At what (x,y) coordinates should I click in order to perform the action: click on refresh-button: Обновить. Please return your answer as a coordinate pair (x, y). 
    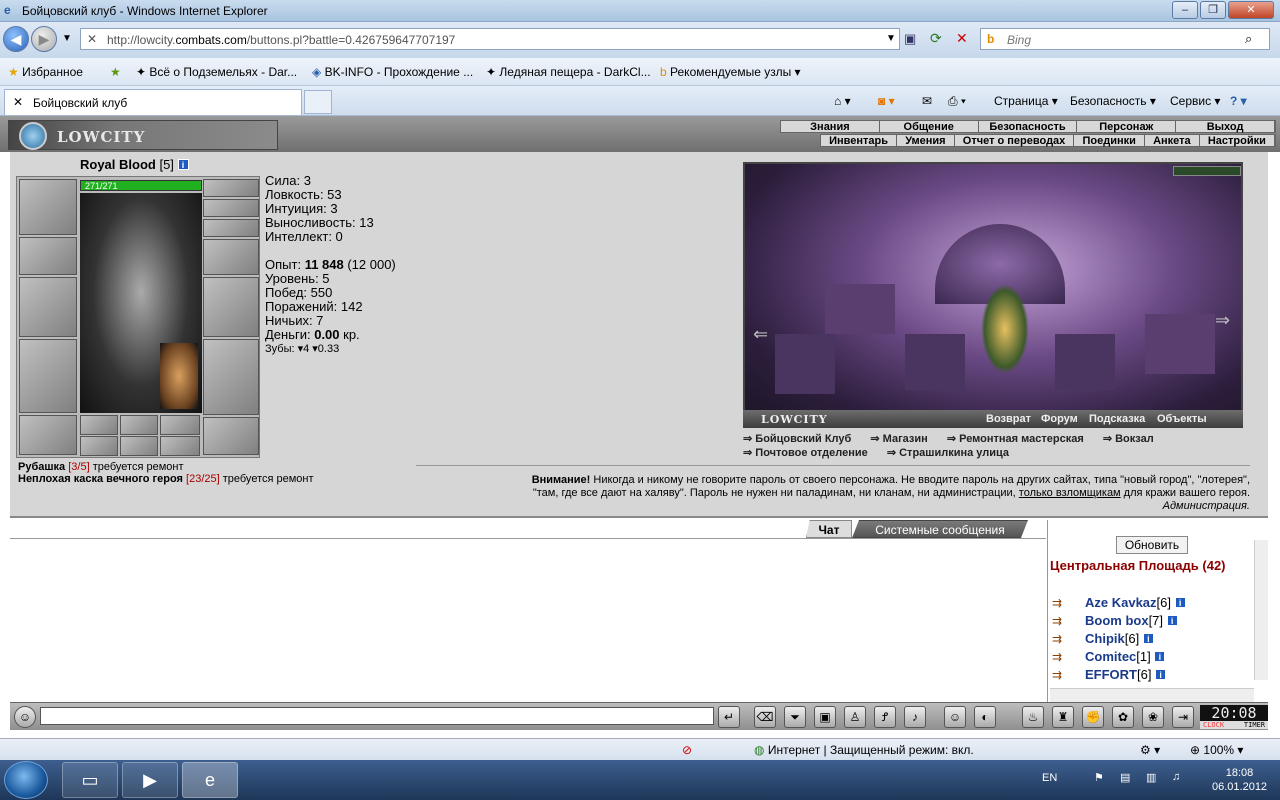
    Looking at the image, I should click on (1152, 545).